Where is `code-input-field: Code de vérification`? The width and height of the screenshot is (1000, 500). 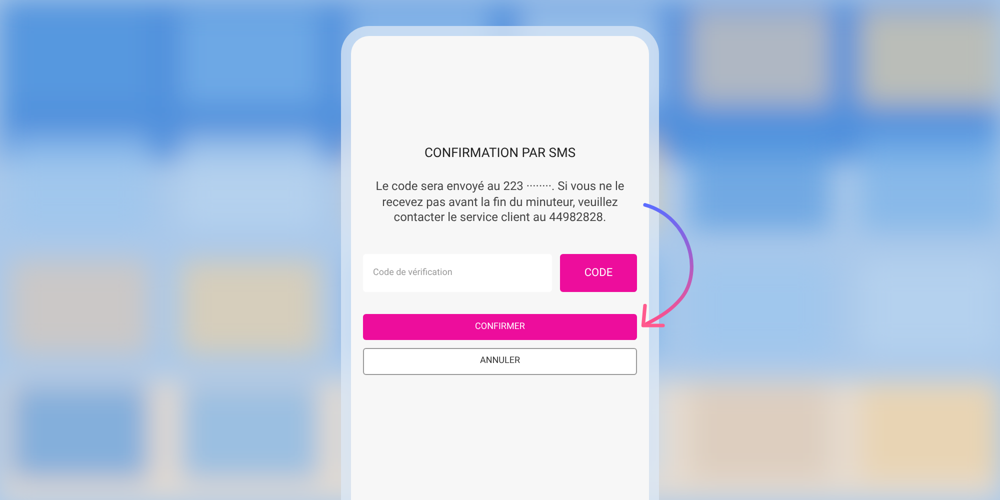 code-input-field: Code de vérification is located at coordinates (457, 273).